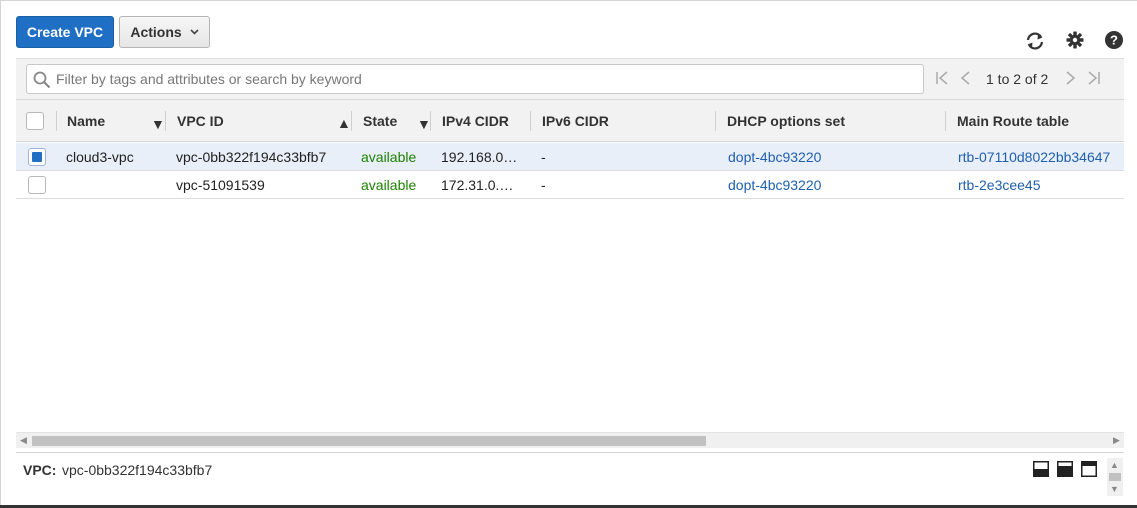  What do you see at coordinates (116, 185) in the screenshot?
I see `cell-name` at bounding box center [116, 185].